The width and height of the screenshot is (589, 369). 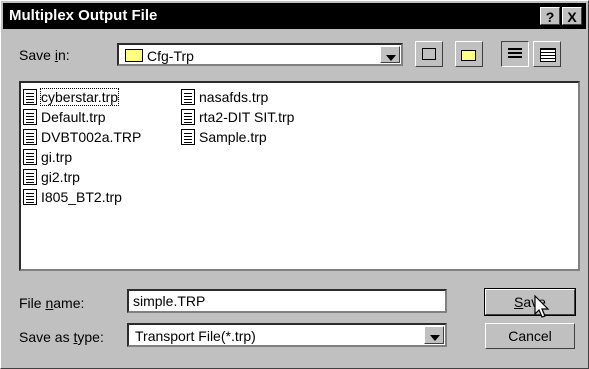 I want to click on up-folder-icon, so click(x=429, y=54).